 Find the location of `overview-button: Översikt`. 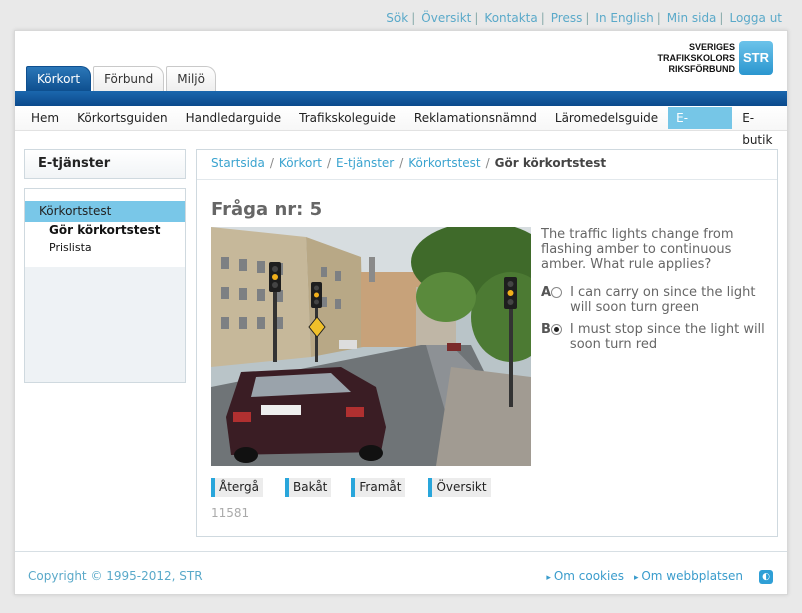

overview-button: Översikt is located at coordinates (459, 487).